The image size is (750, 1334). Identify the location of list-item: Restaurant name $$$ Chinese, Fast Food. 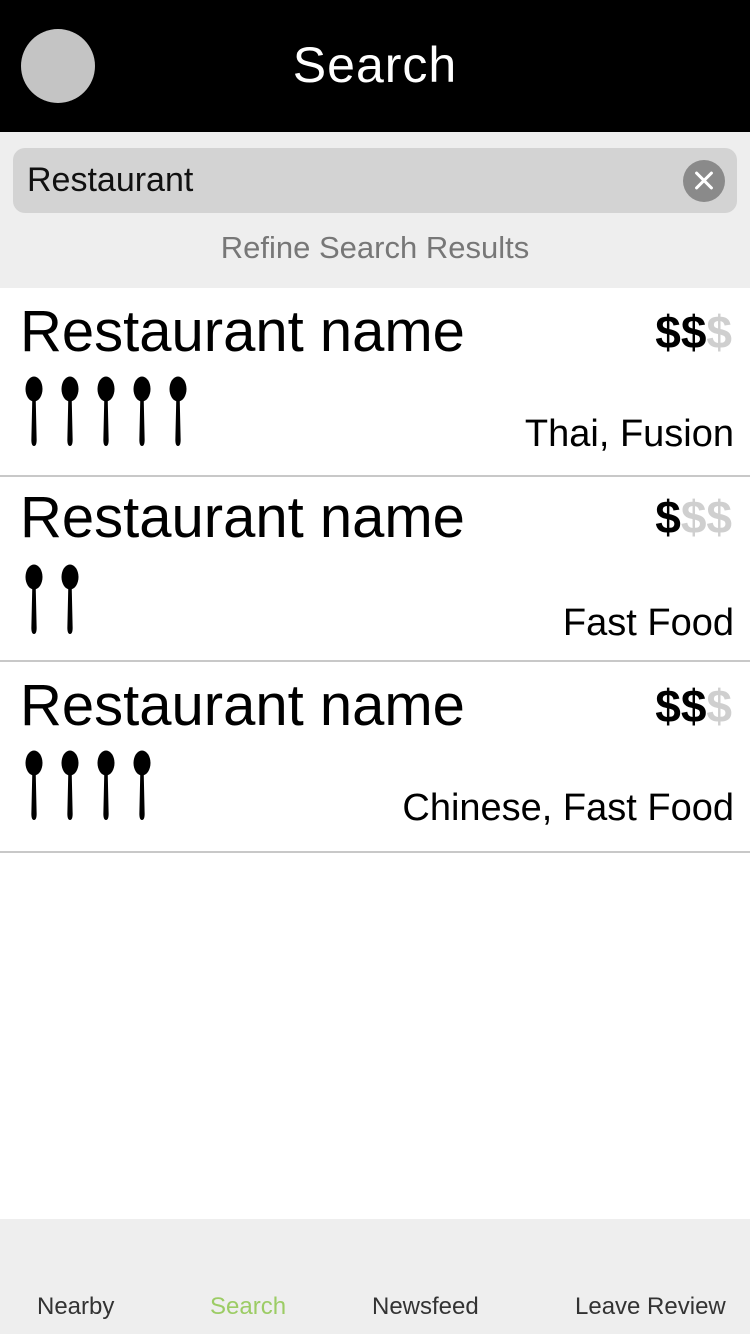
(375, 757).